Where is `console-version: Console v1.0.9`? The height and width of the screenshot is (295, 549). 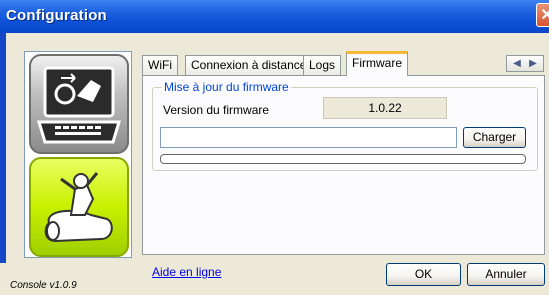 console-version: Console v1.0.9 is located at coordinates (43, 285).